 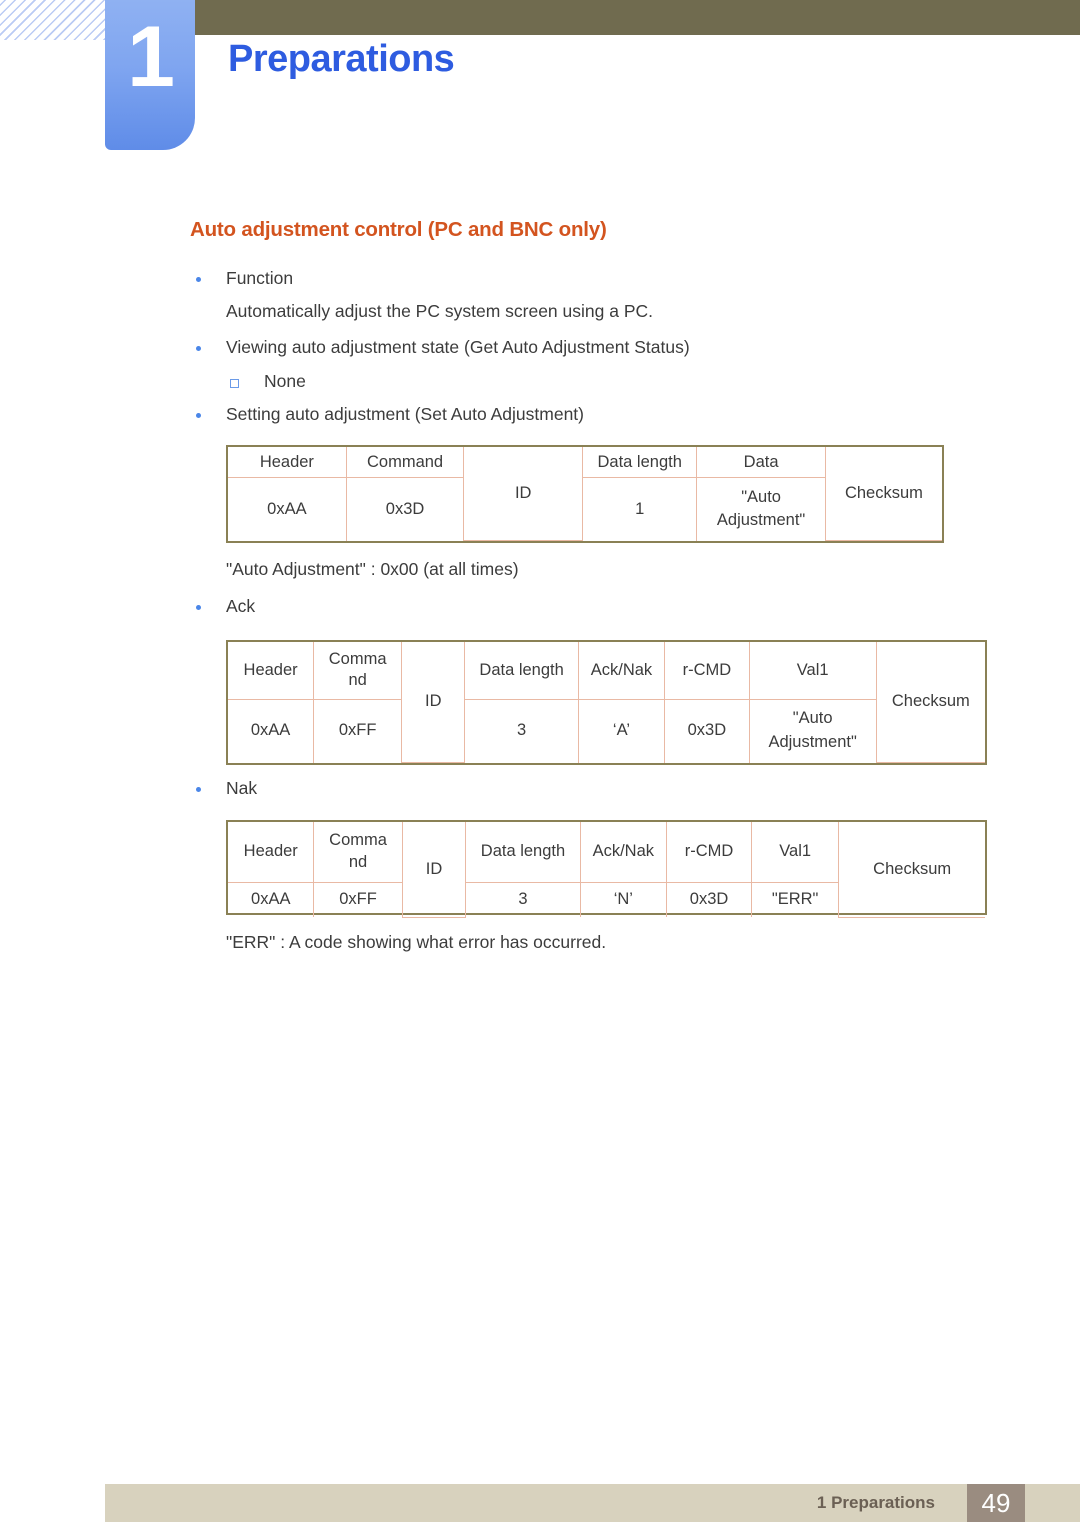 What do you see at coordinates (812, 730) in the screenshot?
I see `cell-value-val1: "Auto Adjustment"` at bounding box center [812, 730].